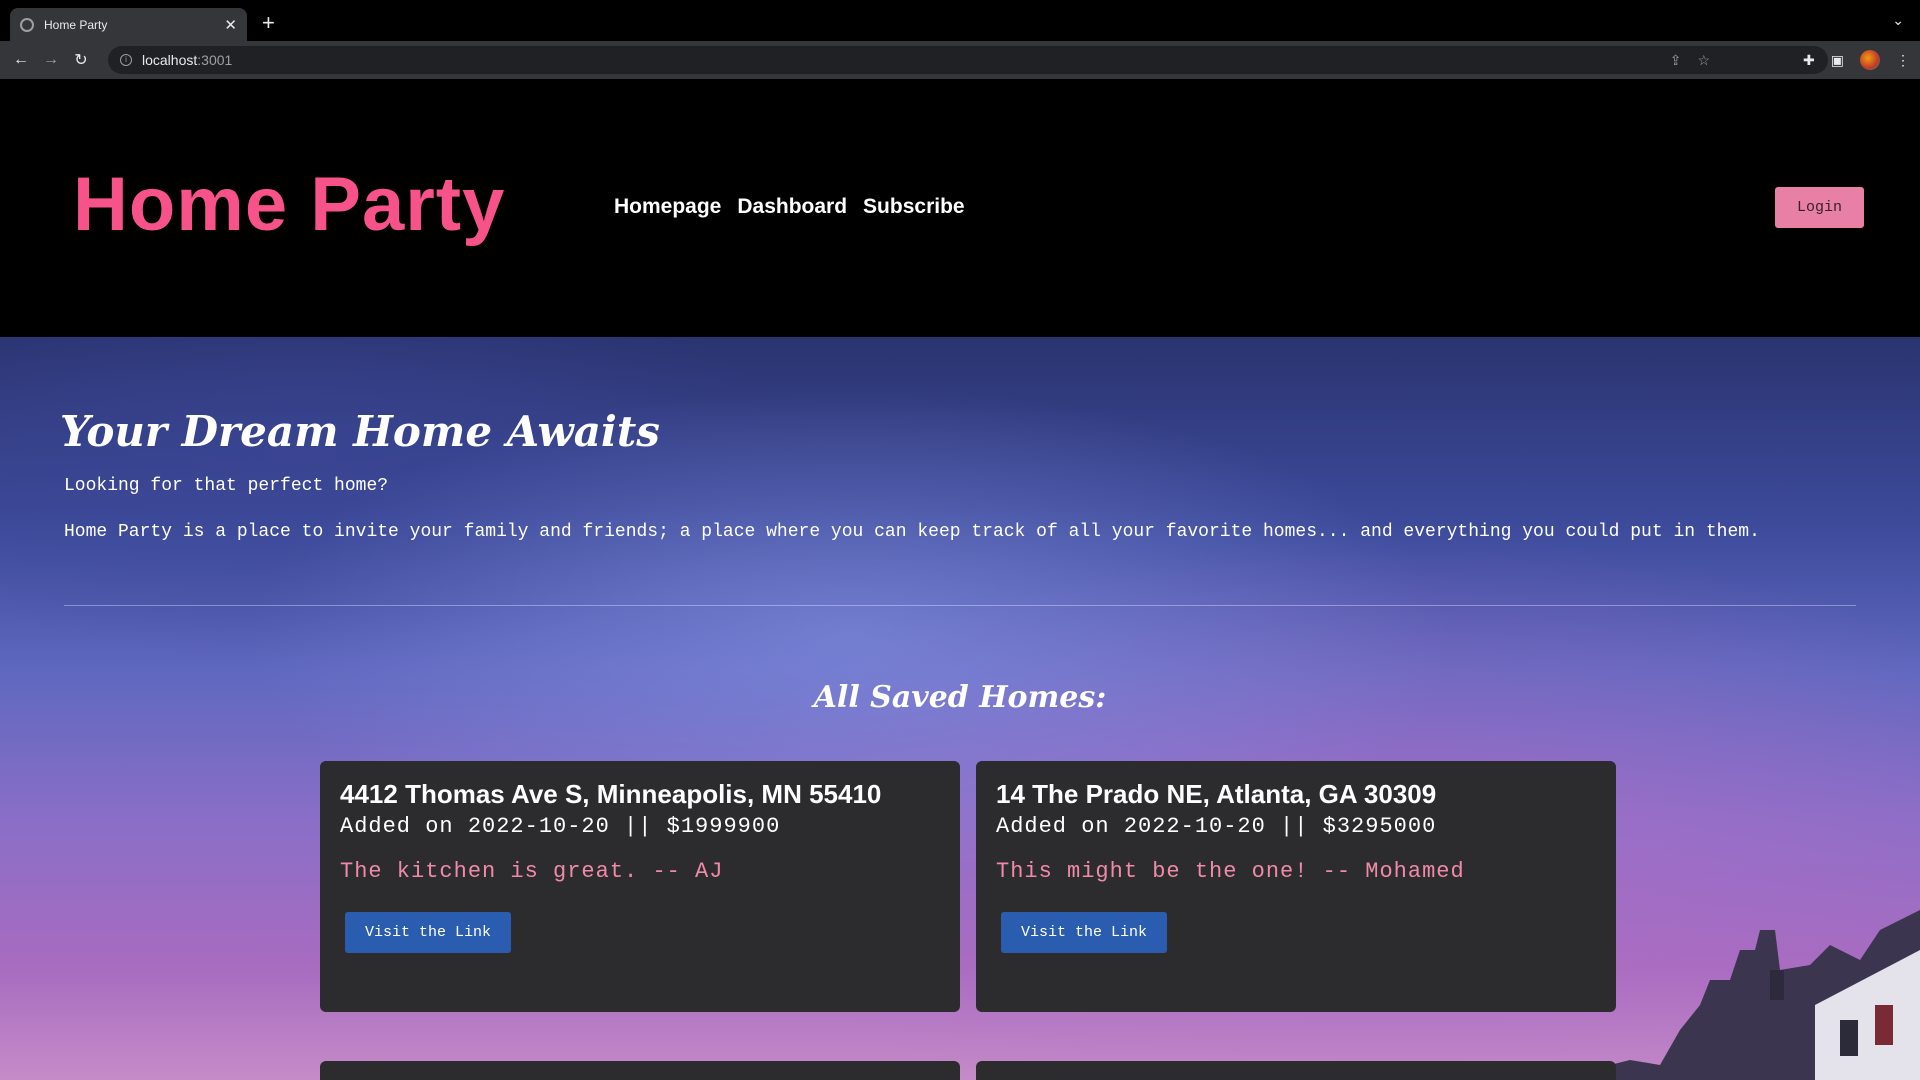 This screenshot has width=1920, height=1080. Describe the element at coordinates (1903, 60) in the screenshot. I see `browser-menu-icon: ⋮` at that location.